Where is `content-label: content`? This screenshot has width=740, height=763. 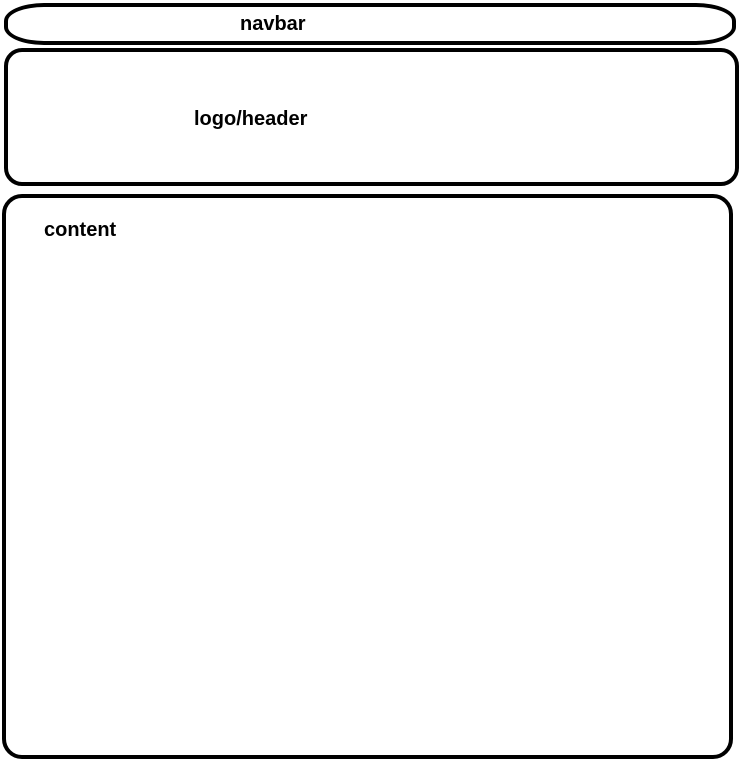
content-label: content is located at coordinates (80, 230).